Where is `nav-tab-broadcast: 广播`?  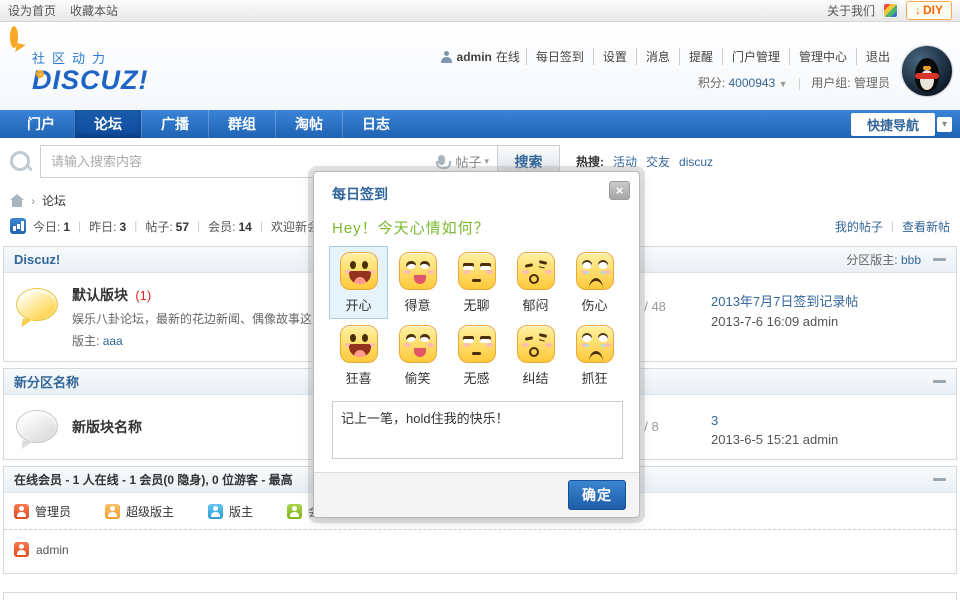
nav-tab-broadcast: 广播 is located at coordinates (174, 124).